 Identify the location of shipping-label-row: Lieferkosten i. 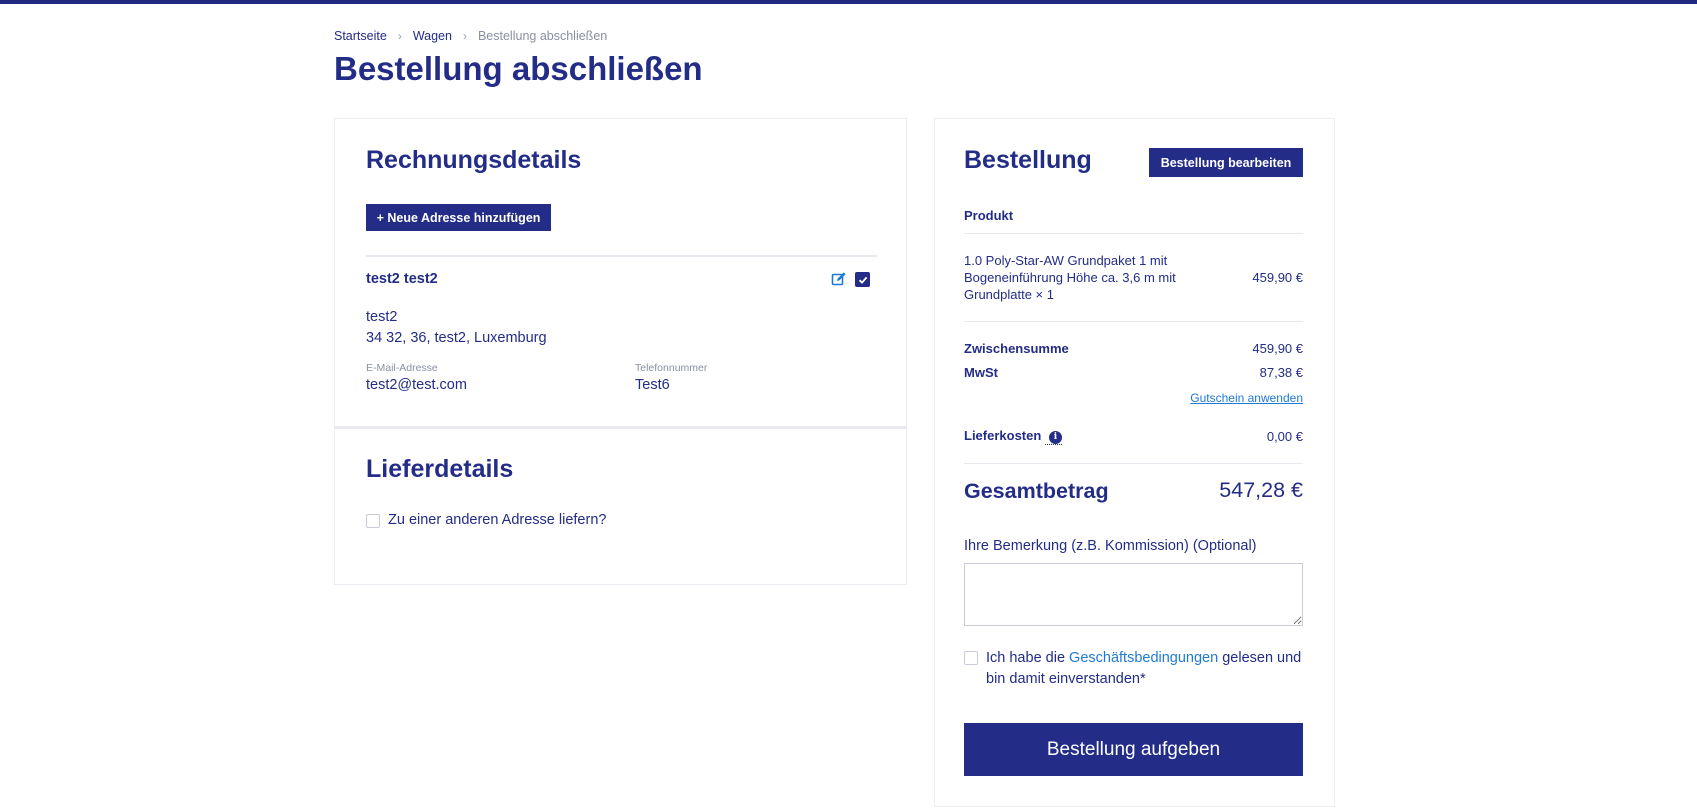
(1013, 436).